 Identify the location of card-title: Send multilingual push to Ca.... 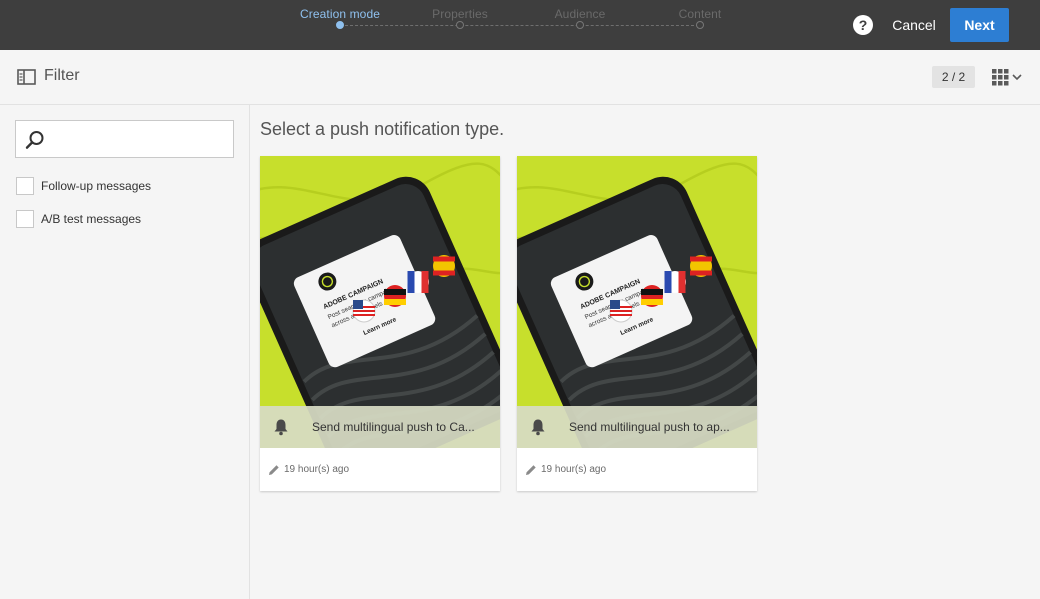
(402, 427).